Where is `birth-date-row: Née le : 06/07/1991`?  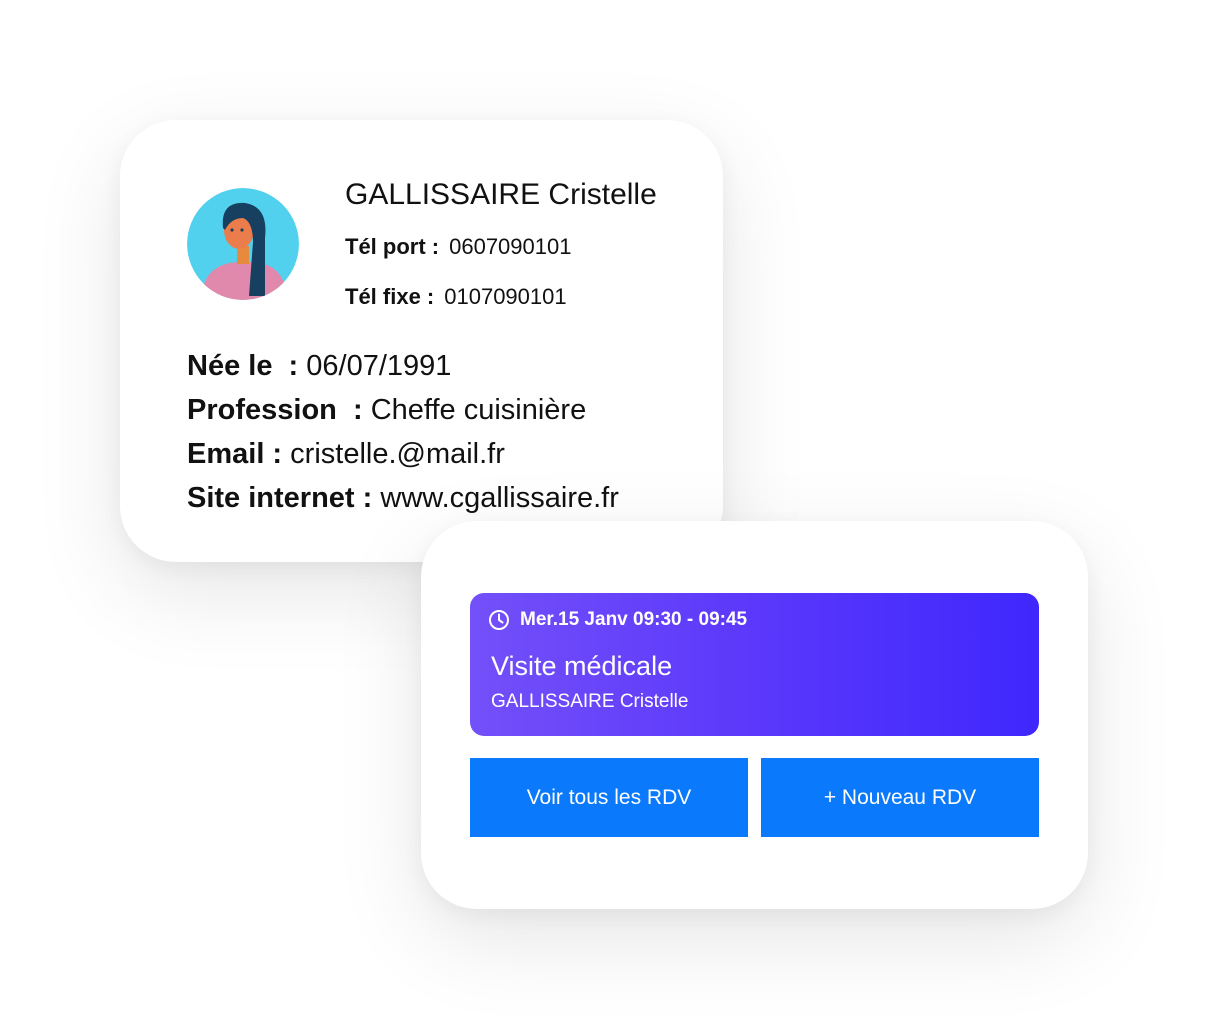 birth-date-row: Née le : 06/07/1991 is located at coordinates (319, 366).